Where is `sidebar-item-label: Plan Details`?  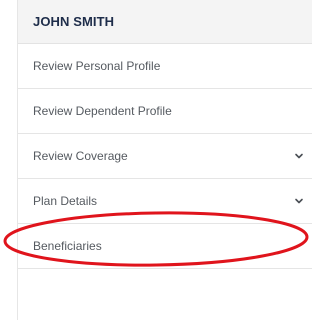 sidebar-item-label: Plan Details is located at coordinates (65, 201).